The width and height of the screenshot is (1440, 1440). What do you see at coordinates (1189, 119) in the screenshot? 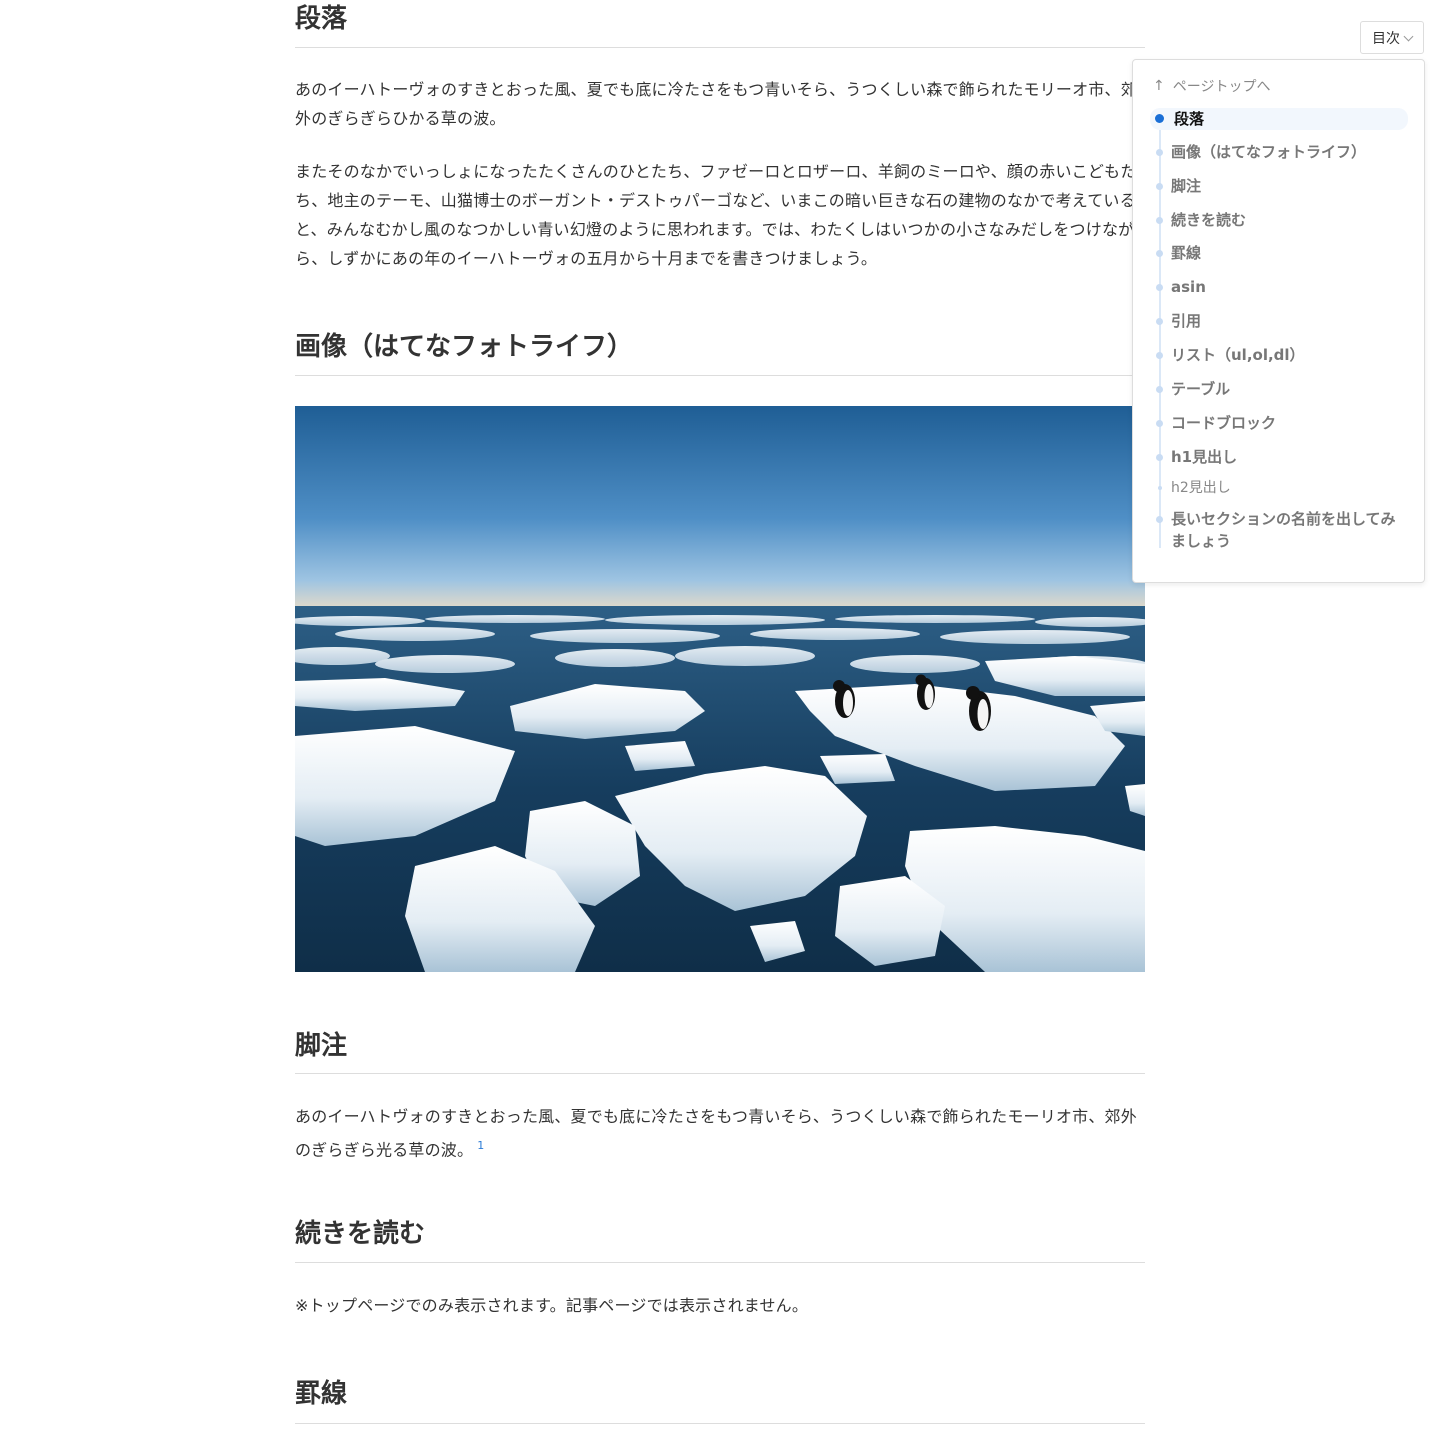
I see `toc-item-label: 段落` at bounding box center [1189, 119].